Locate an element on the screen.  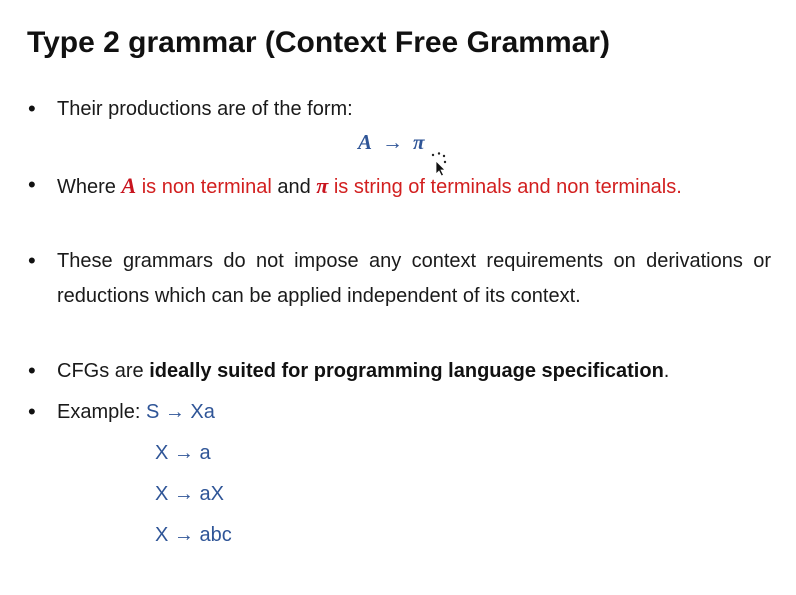
is-non-terminal-text: is non terminal is located at coordinates (204, 187).